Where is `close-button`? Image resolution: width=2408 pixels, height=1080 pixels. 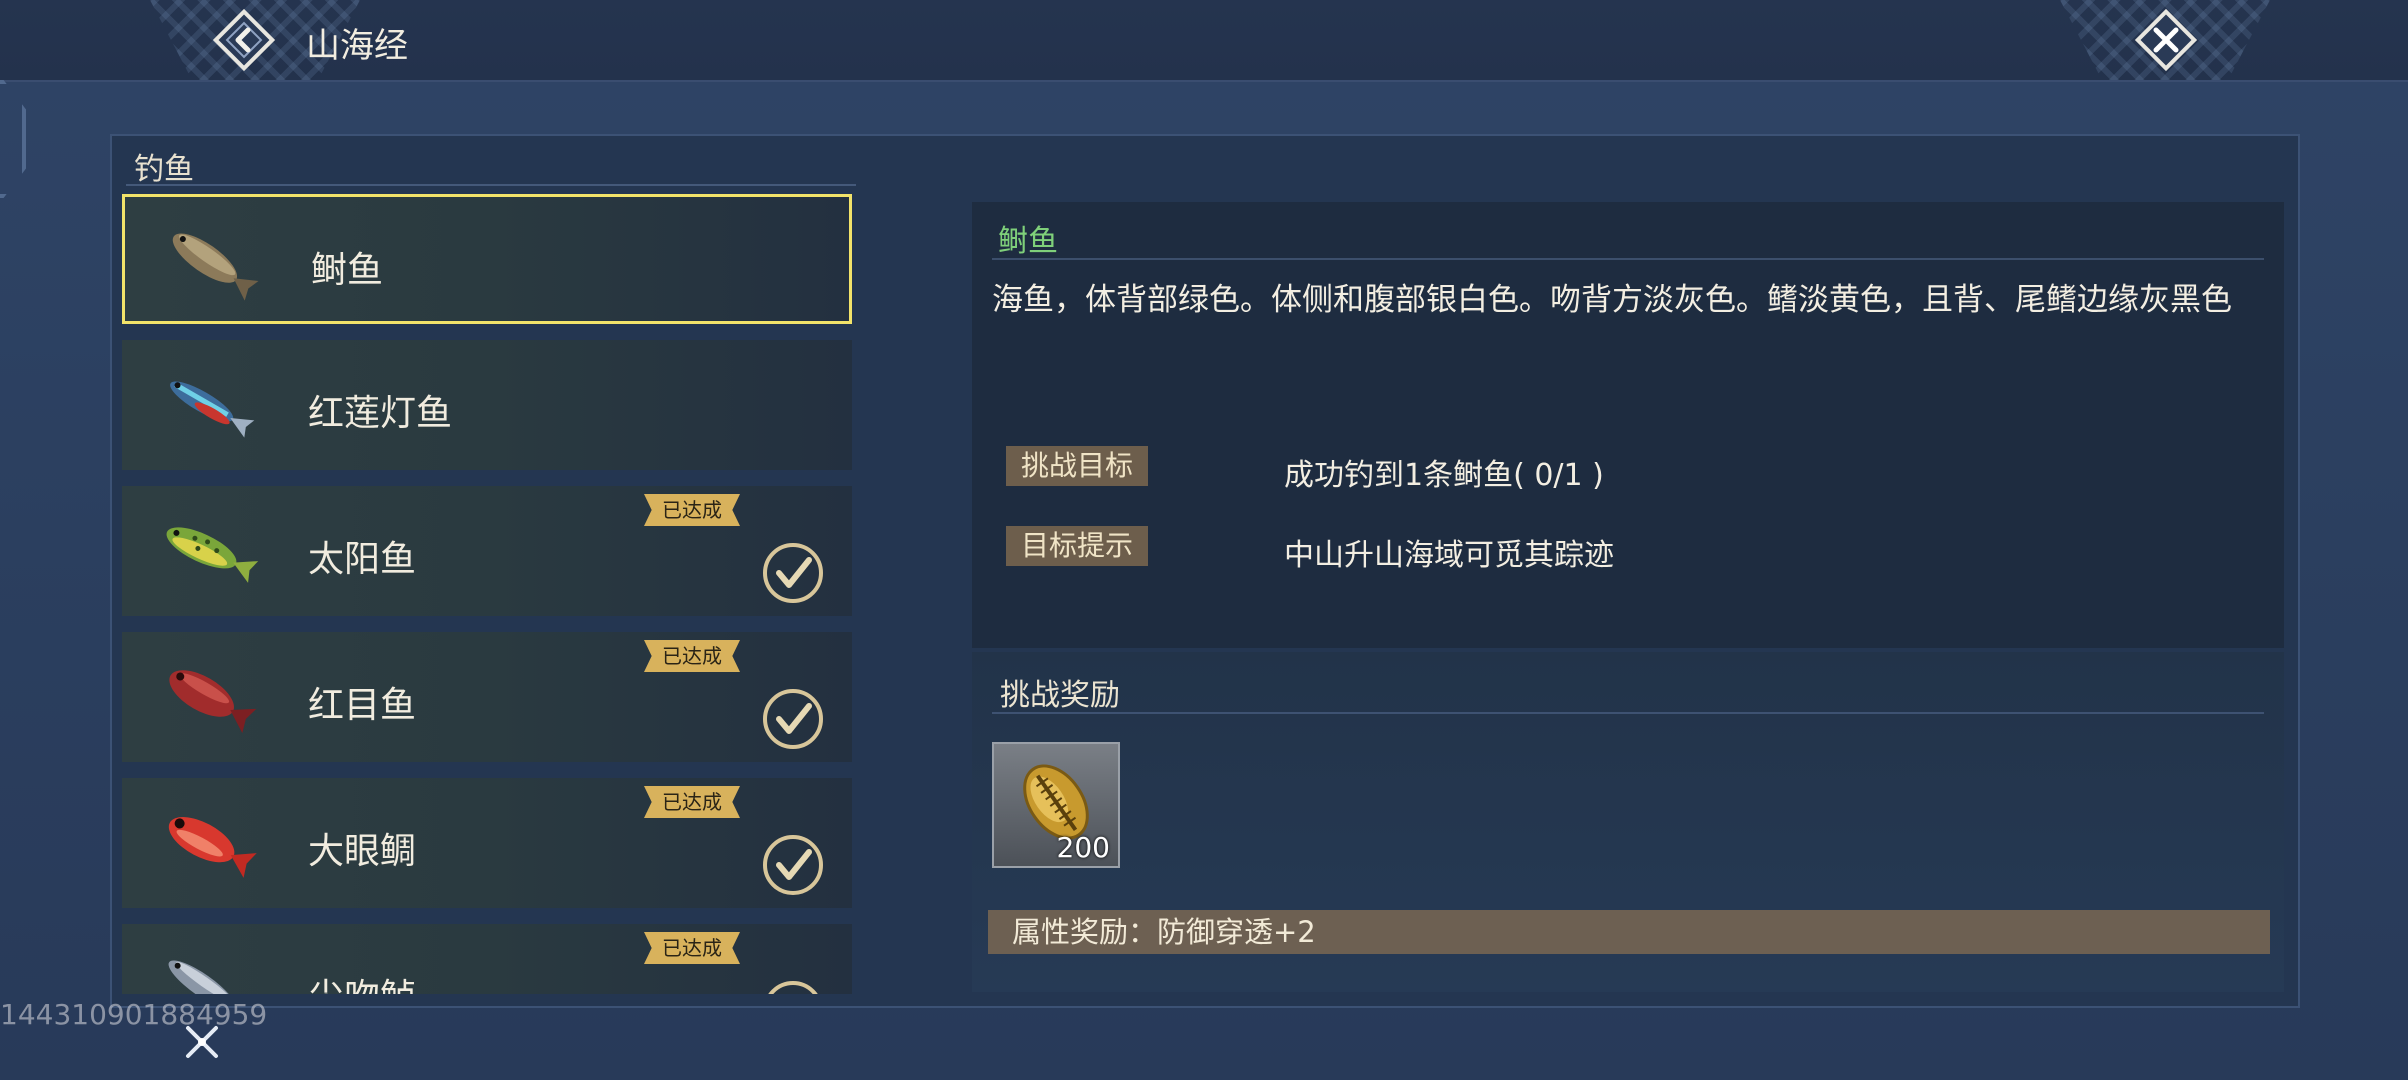 close-button is located at coordinates (2166, 40).